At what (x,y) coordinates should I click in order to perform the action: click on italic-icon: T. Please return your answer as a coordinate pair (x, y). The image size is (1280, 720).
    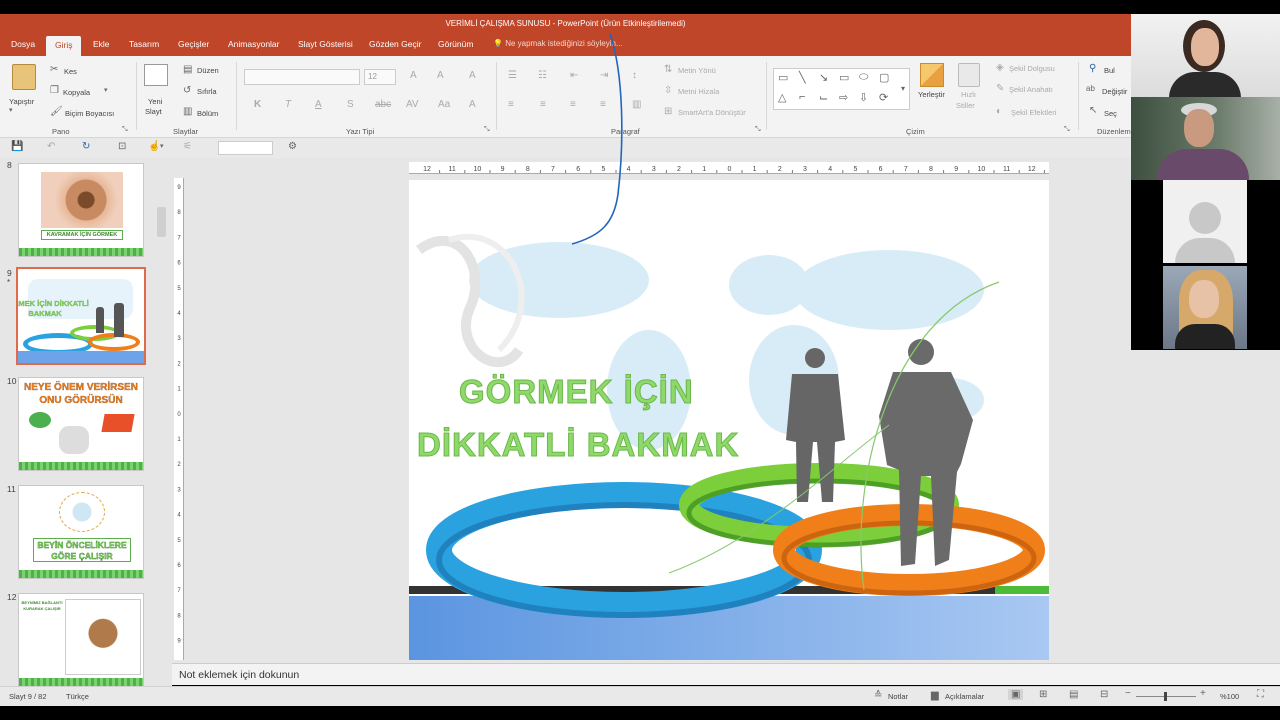
    Looking at the image, I should click on (288, 104).